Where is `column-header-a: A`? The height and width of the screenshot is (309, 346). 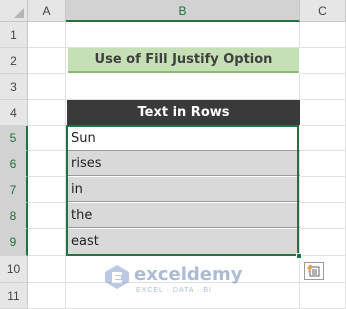
column-header-a: A is located at coordinates (47, 11).